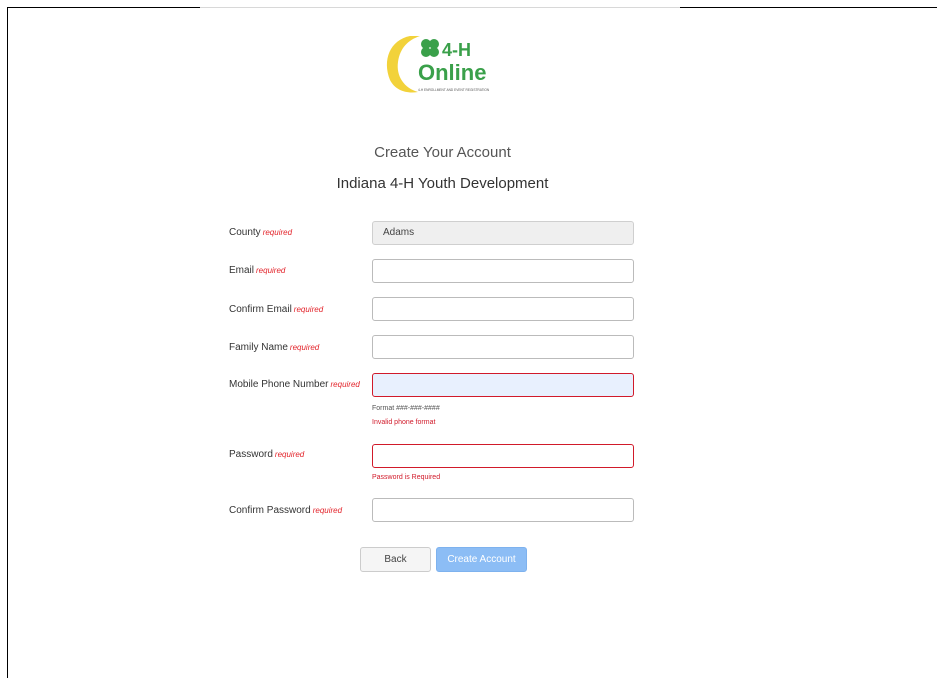  Describe the element at coordinates (267, 454) in the screenshot. I see `password-label: Password required` at that location.